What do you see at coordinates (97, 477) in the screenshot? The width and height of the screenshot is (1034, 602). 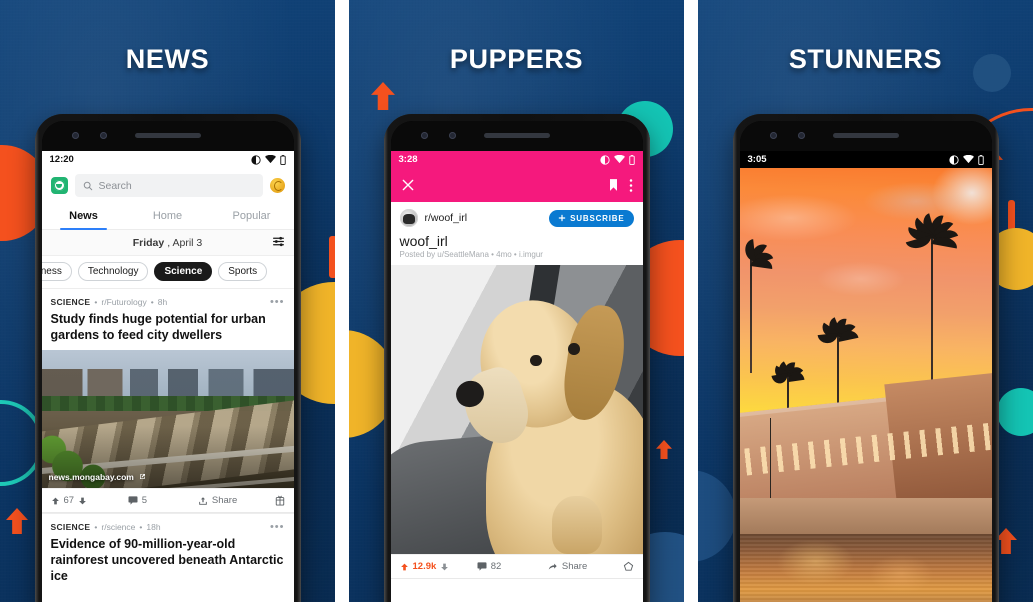 I see `post-domain-1: news.mongabay.com` at bounding box center [97, 477].